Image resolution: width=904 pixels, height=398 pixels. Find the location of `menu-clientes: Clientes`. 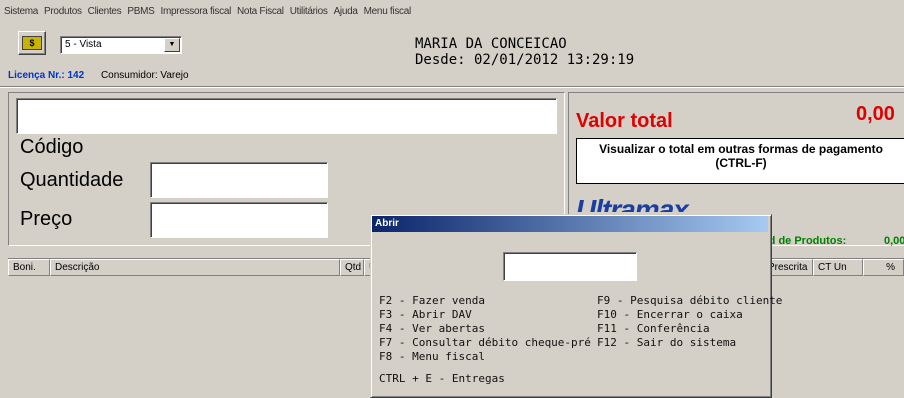

menu-clientes: Clientes is located at coordinates (105, 8).